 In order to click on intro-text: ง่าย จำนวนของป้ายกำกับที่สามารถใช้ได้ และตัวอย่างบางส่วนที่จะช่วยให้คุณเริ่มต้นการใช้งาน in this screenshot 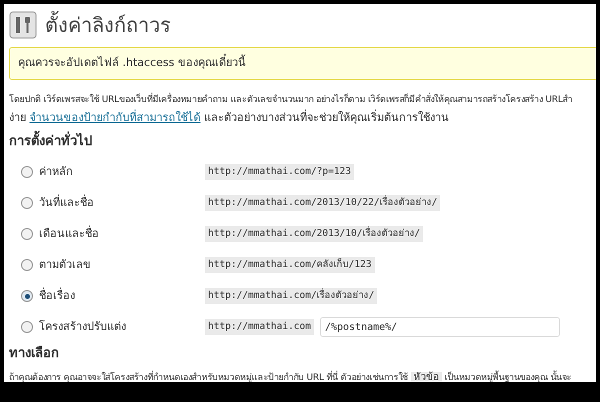, I will do `click(229, 117)`.